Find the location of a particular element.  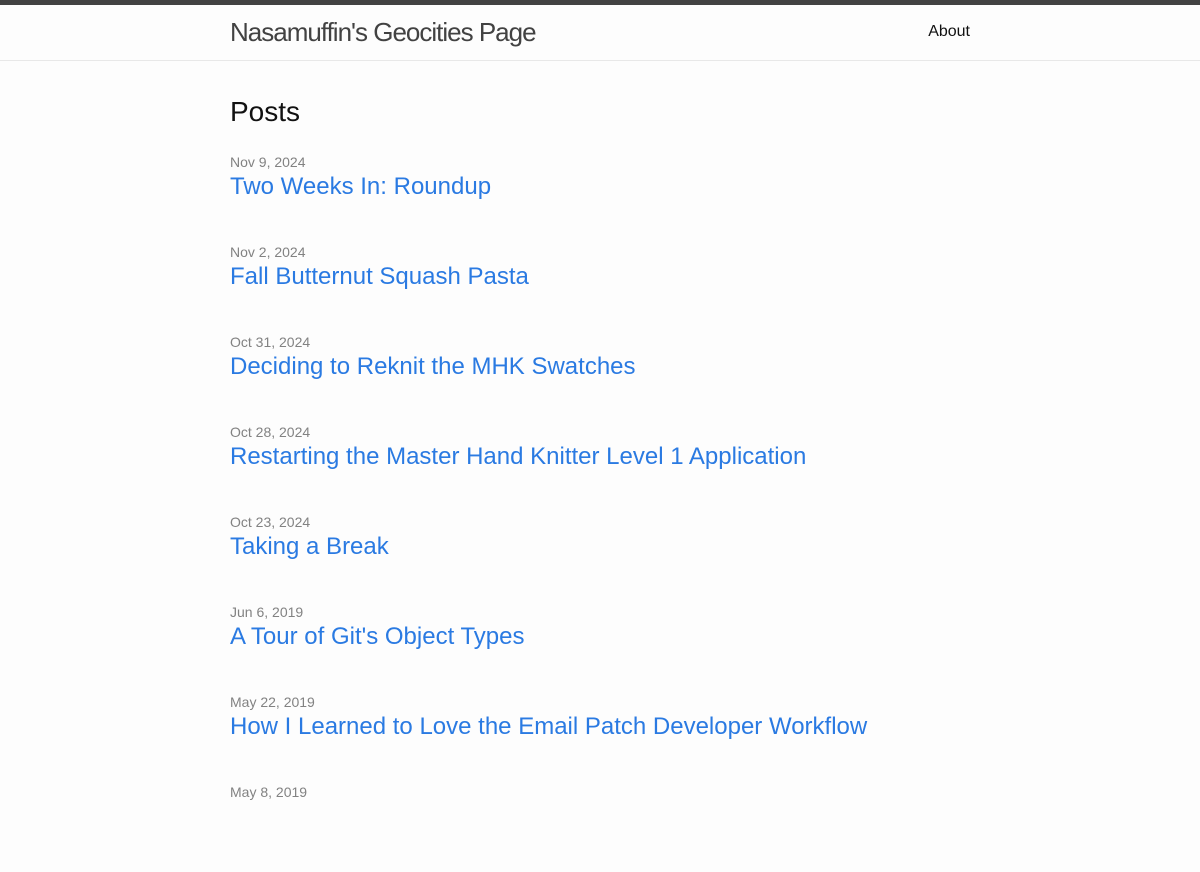

post-date: Nov 2, 2024 is located at coordinates (268, 252).